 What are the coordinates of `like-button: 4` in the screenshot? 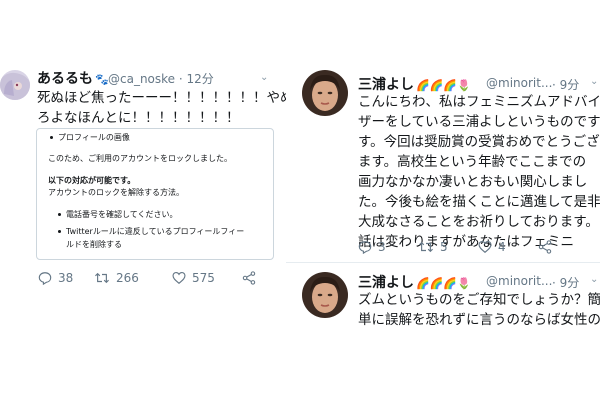 It's located at (508, 247).